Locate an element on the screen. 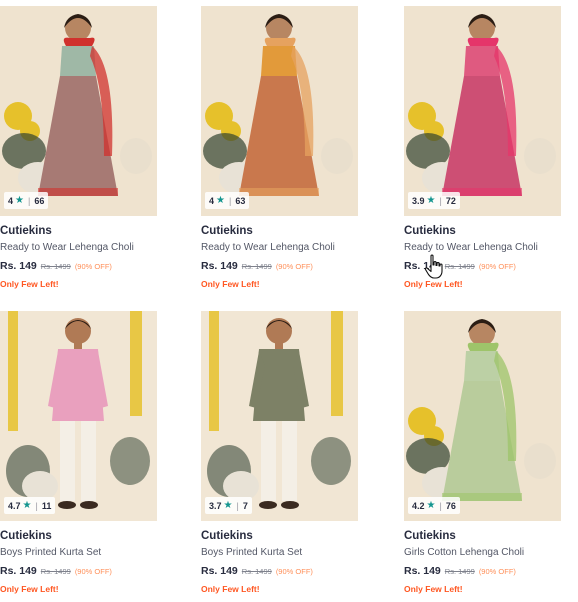  rating-value: 3.9 is located at coordinates (418, 200).